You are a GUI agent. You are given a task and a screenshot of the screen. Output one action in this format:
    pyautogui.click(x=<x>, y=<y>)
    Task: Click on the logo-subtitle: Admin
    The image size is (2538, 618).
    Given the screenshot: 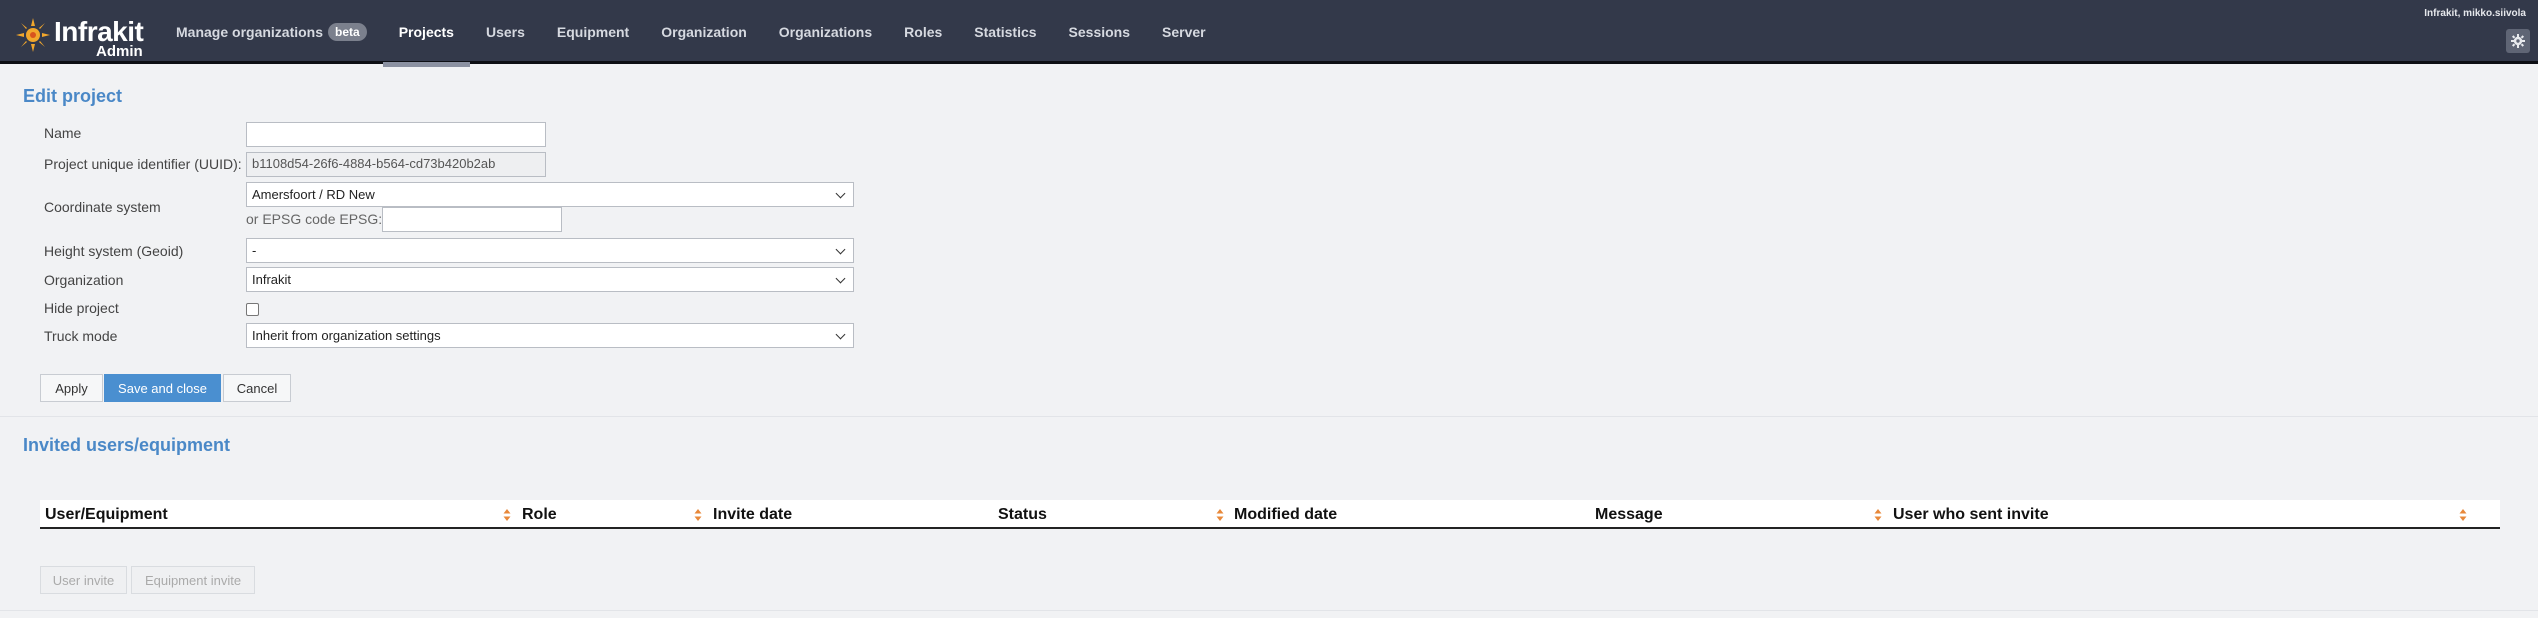 What is the action you would take?
    pyautogui.click(x=119, y=51)
    